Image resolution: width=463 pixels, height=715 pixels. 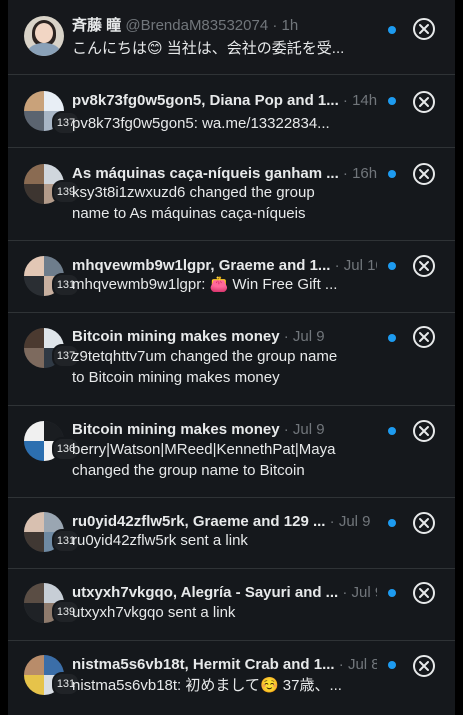 I want to click on conversation-preview: ru0yid42zflw5rk sent a link, so click(x=224, y=540).